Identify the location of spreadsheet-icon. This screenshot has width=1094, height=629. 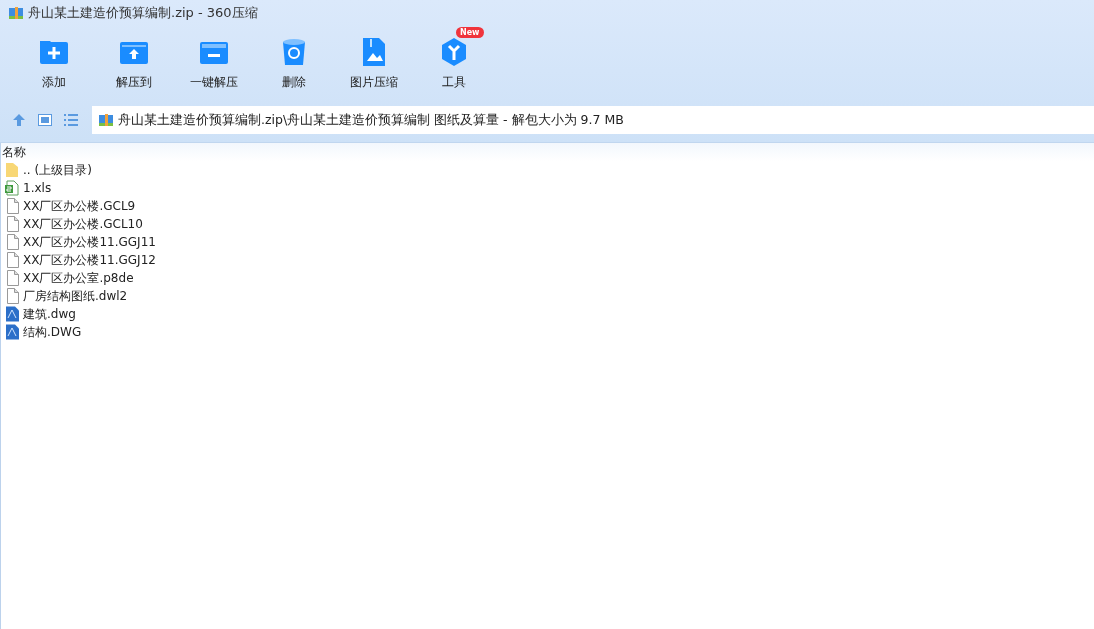
(12, 188).